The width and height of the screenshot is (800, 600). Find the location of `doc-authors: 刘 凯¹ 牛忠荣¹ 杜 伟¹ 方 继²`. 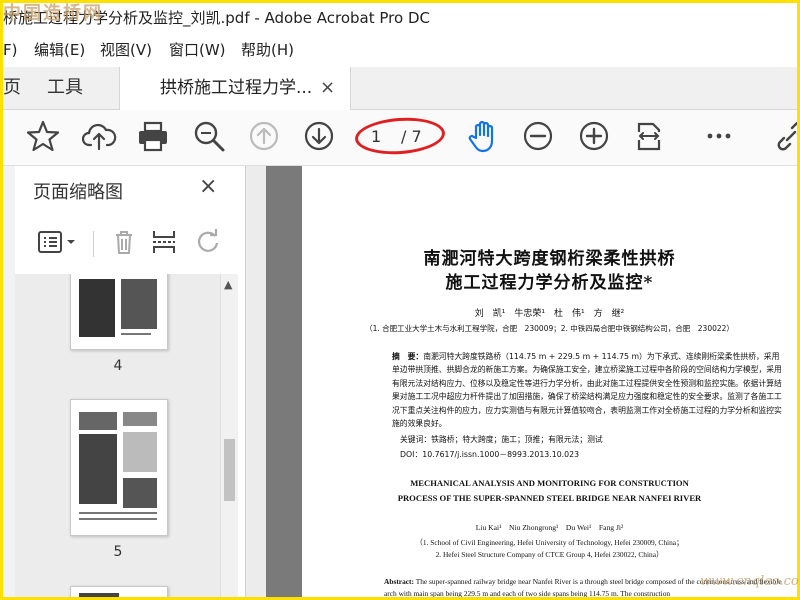

doc-authors: 刘 凯¹ 牛忠荣¹ 杜 伟¹ 方 继² is located at coordinates (549, 314).